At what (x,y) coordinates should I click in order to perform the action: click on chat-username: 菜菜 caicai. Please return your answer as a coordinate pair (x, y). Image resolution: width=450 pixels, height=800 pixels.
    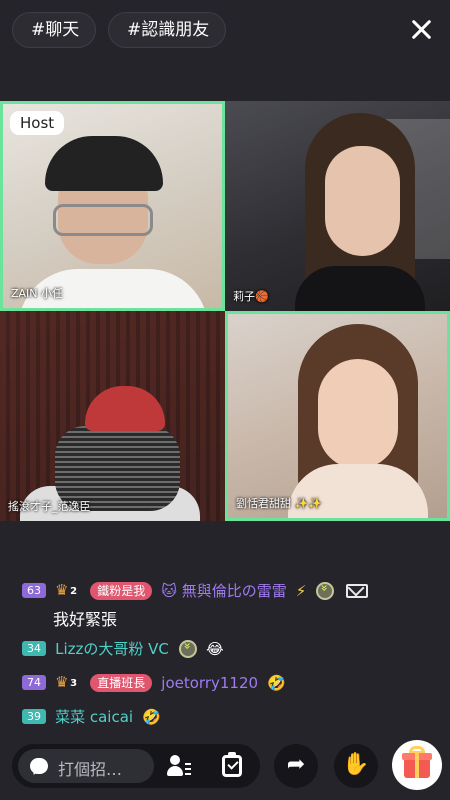
    Looking at the image, I should click on (94, 716).